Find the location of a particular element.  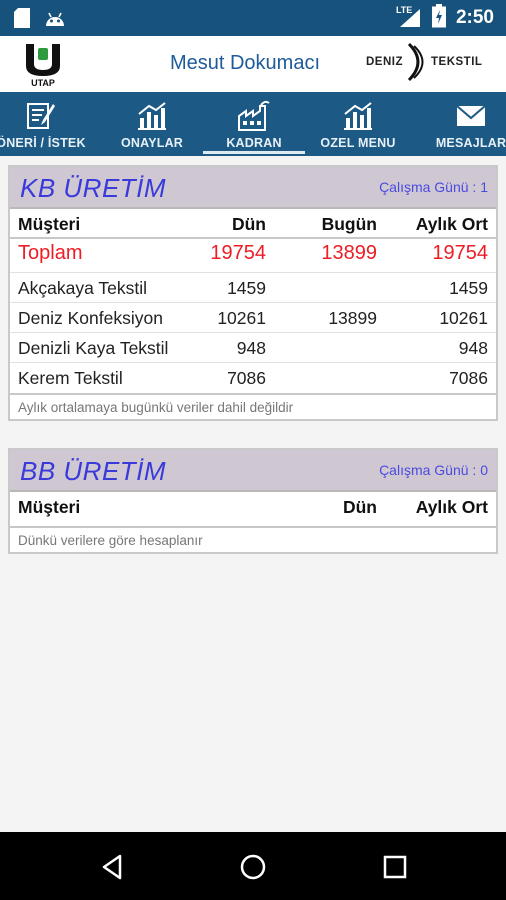

tab-kadran: KADRAN is located at coordinates (254, 124).